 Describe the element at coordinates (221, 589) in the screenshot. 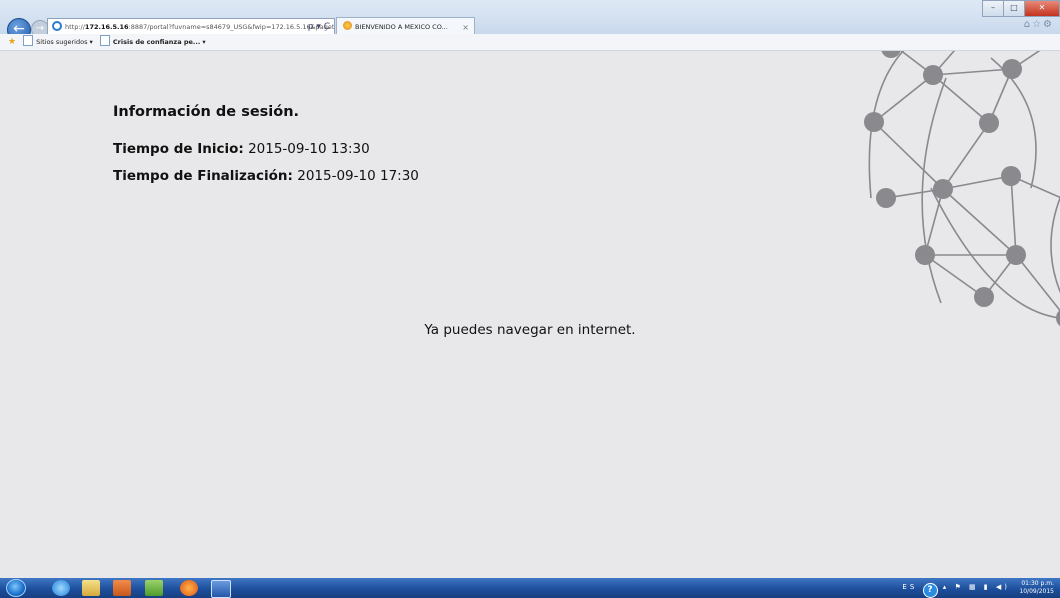

I see `word-icon` at that location.